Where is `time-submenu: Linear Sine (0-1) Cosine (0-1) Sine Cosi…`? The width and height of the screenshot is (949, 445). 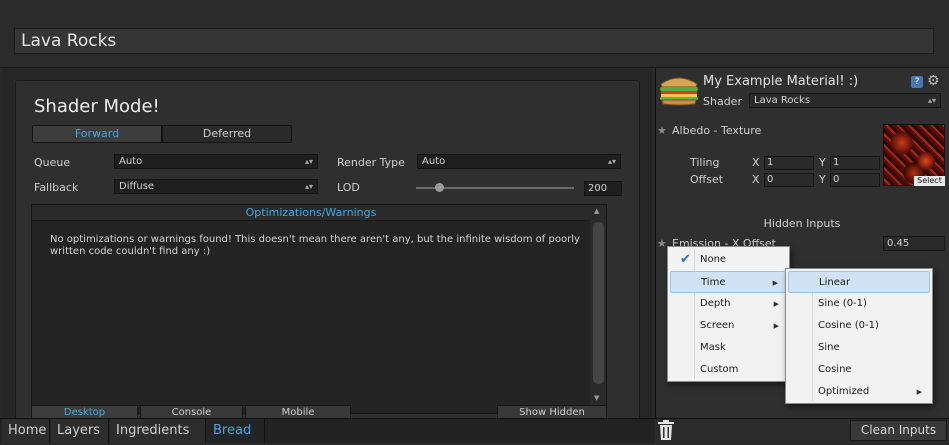 time-submenu: Linear Sine (0-1) Cosine (0-1) Sine Cosi… is located at coordinates (859, 336).